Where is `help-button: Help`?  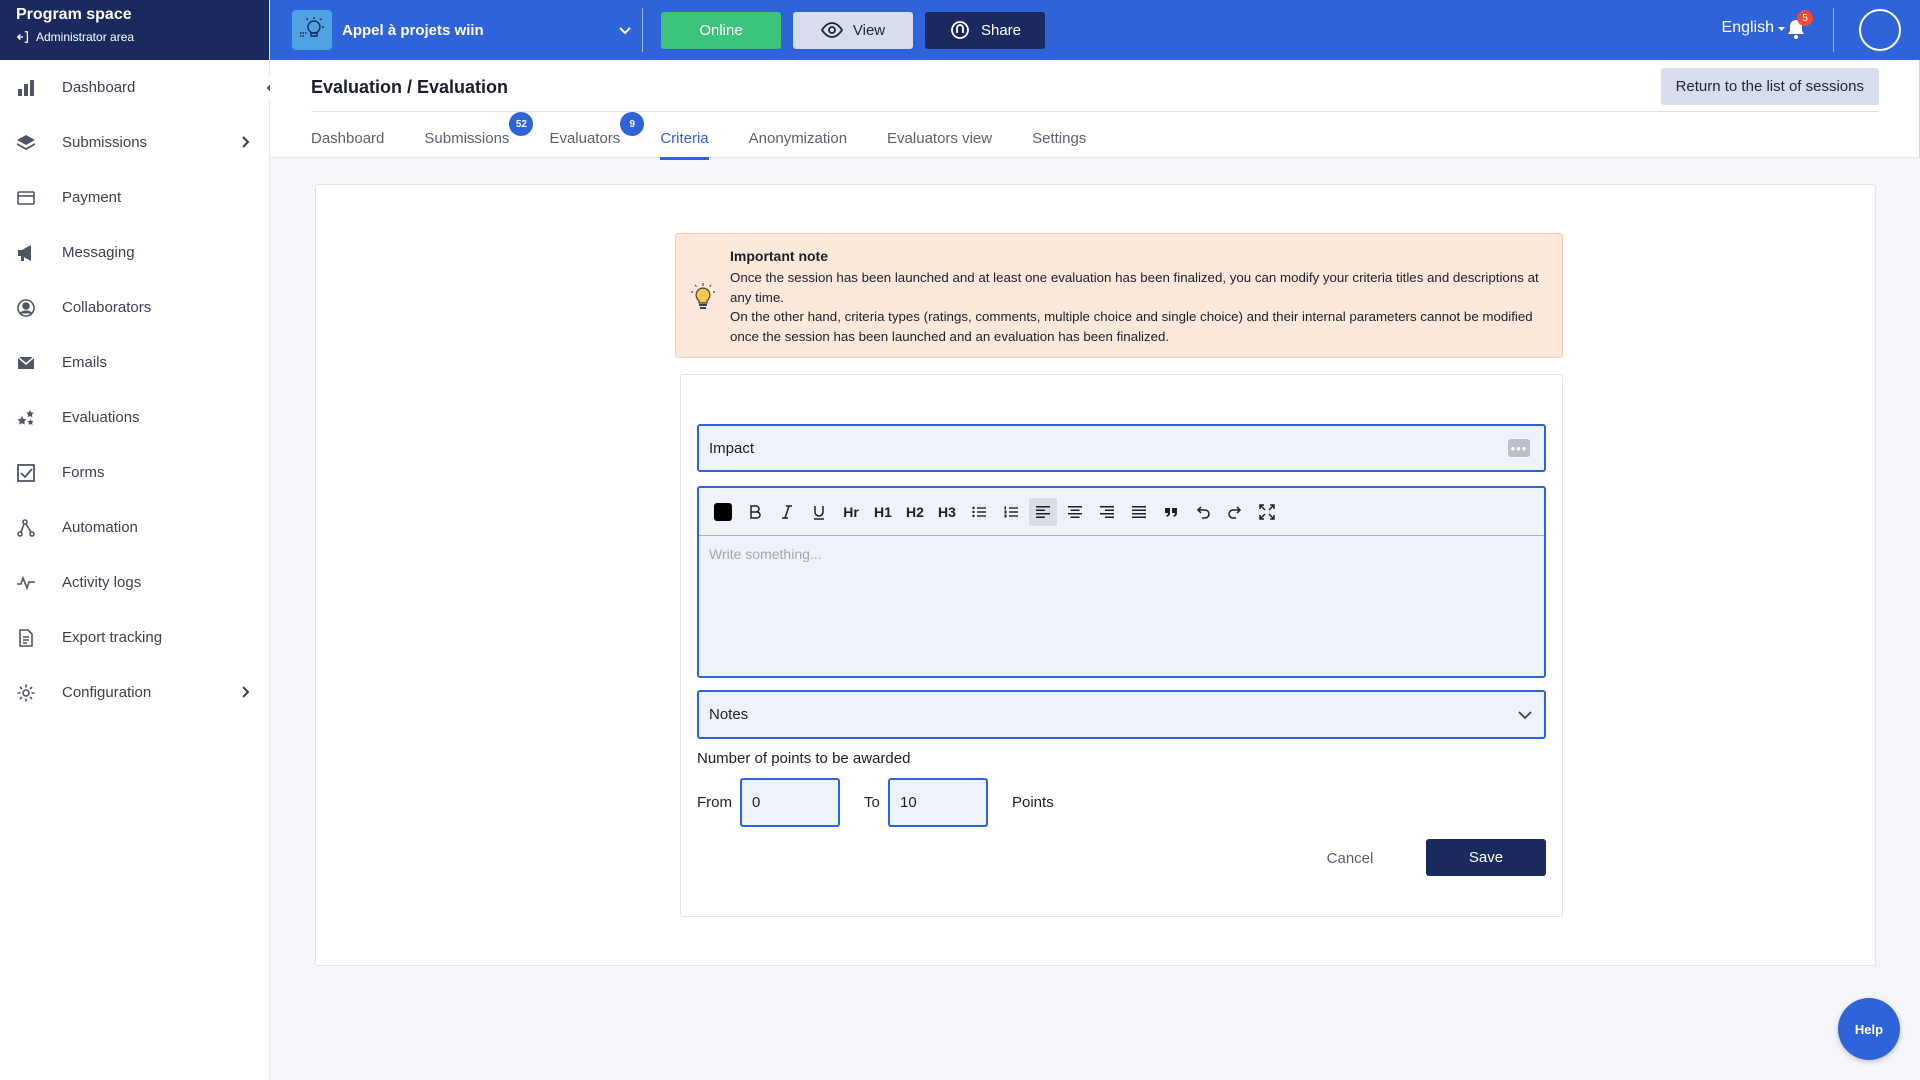 help-button: Help is located at coordinates (1869, 1029).